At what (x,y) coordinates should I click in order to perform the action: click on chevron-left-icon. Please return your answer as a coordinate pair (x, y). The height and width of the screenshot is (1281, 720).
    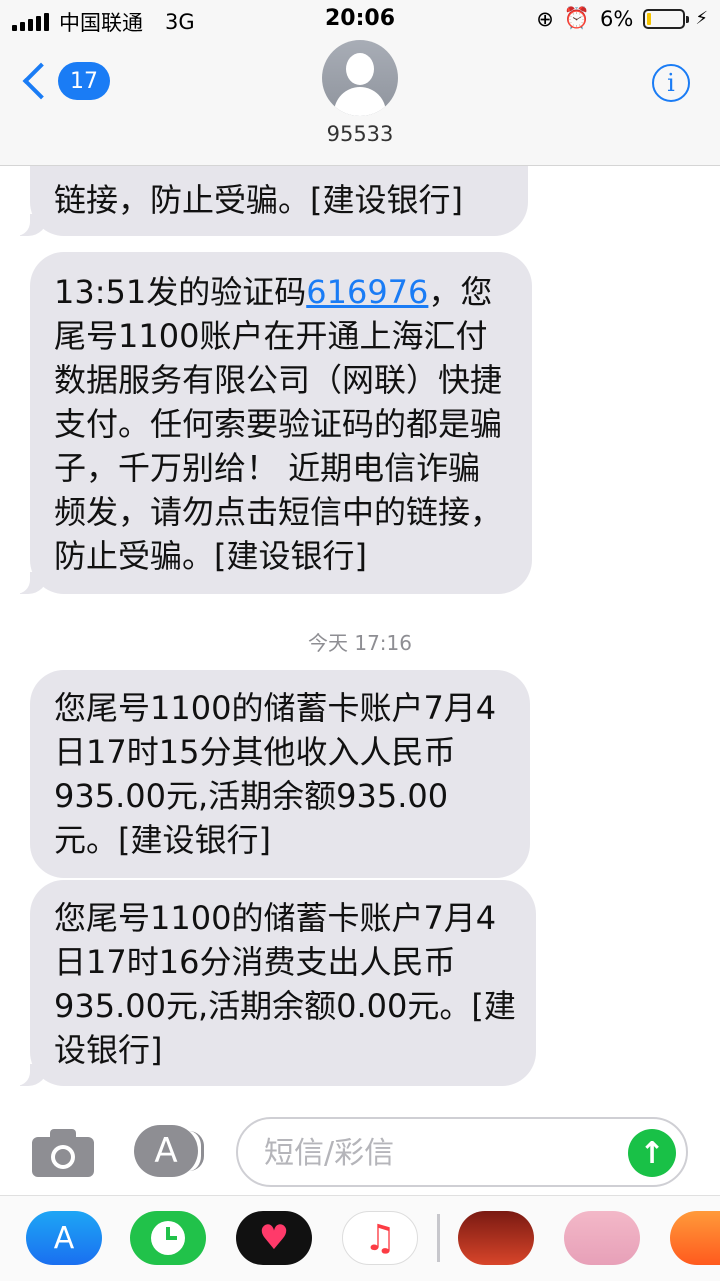
    Looking at the image, I should click on (41, 81).